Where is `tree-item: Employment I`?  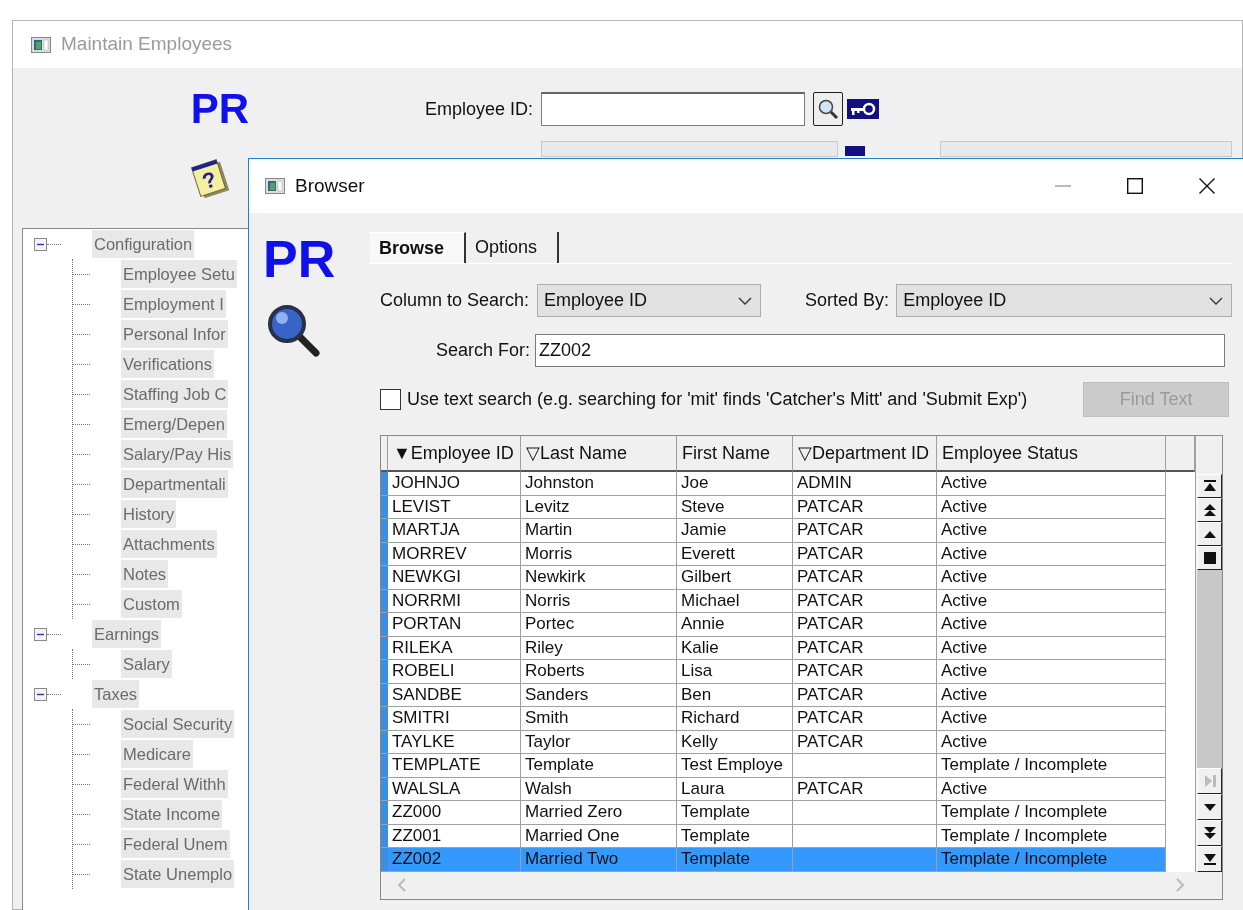 tree-item: Employment I is located at coordinates (173, 304).